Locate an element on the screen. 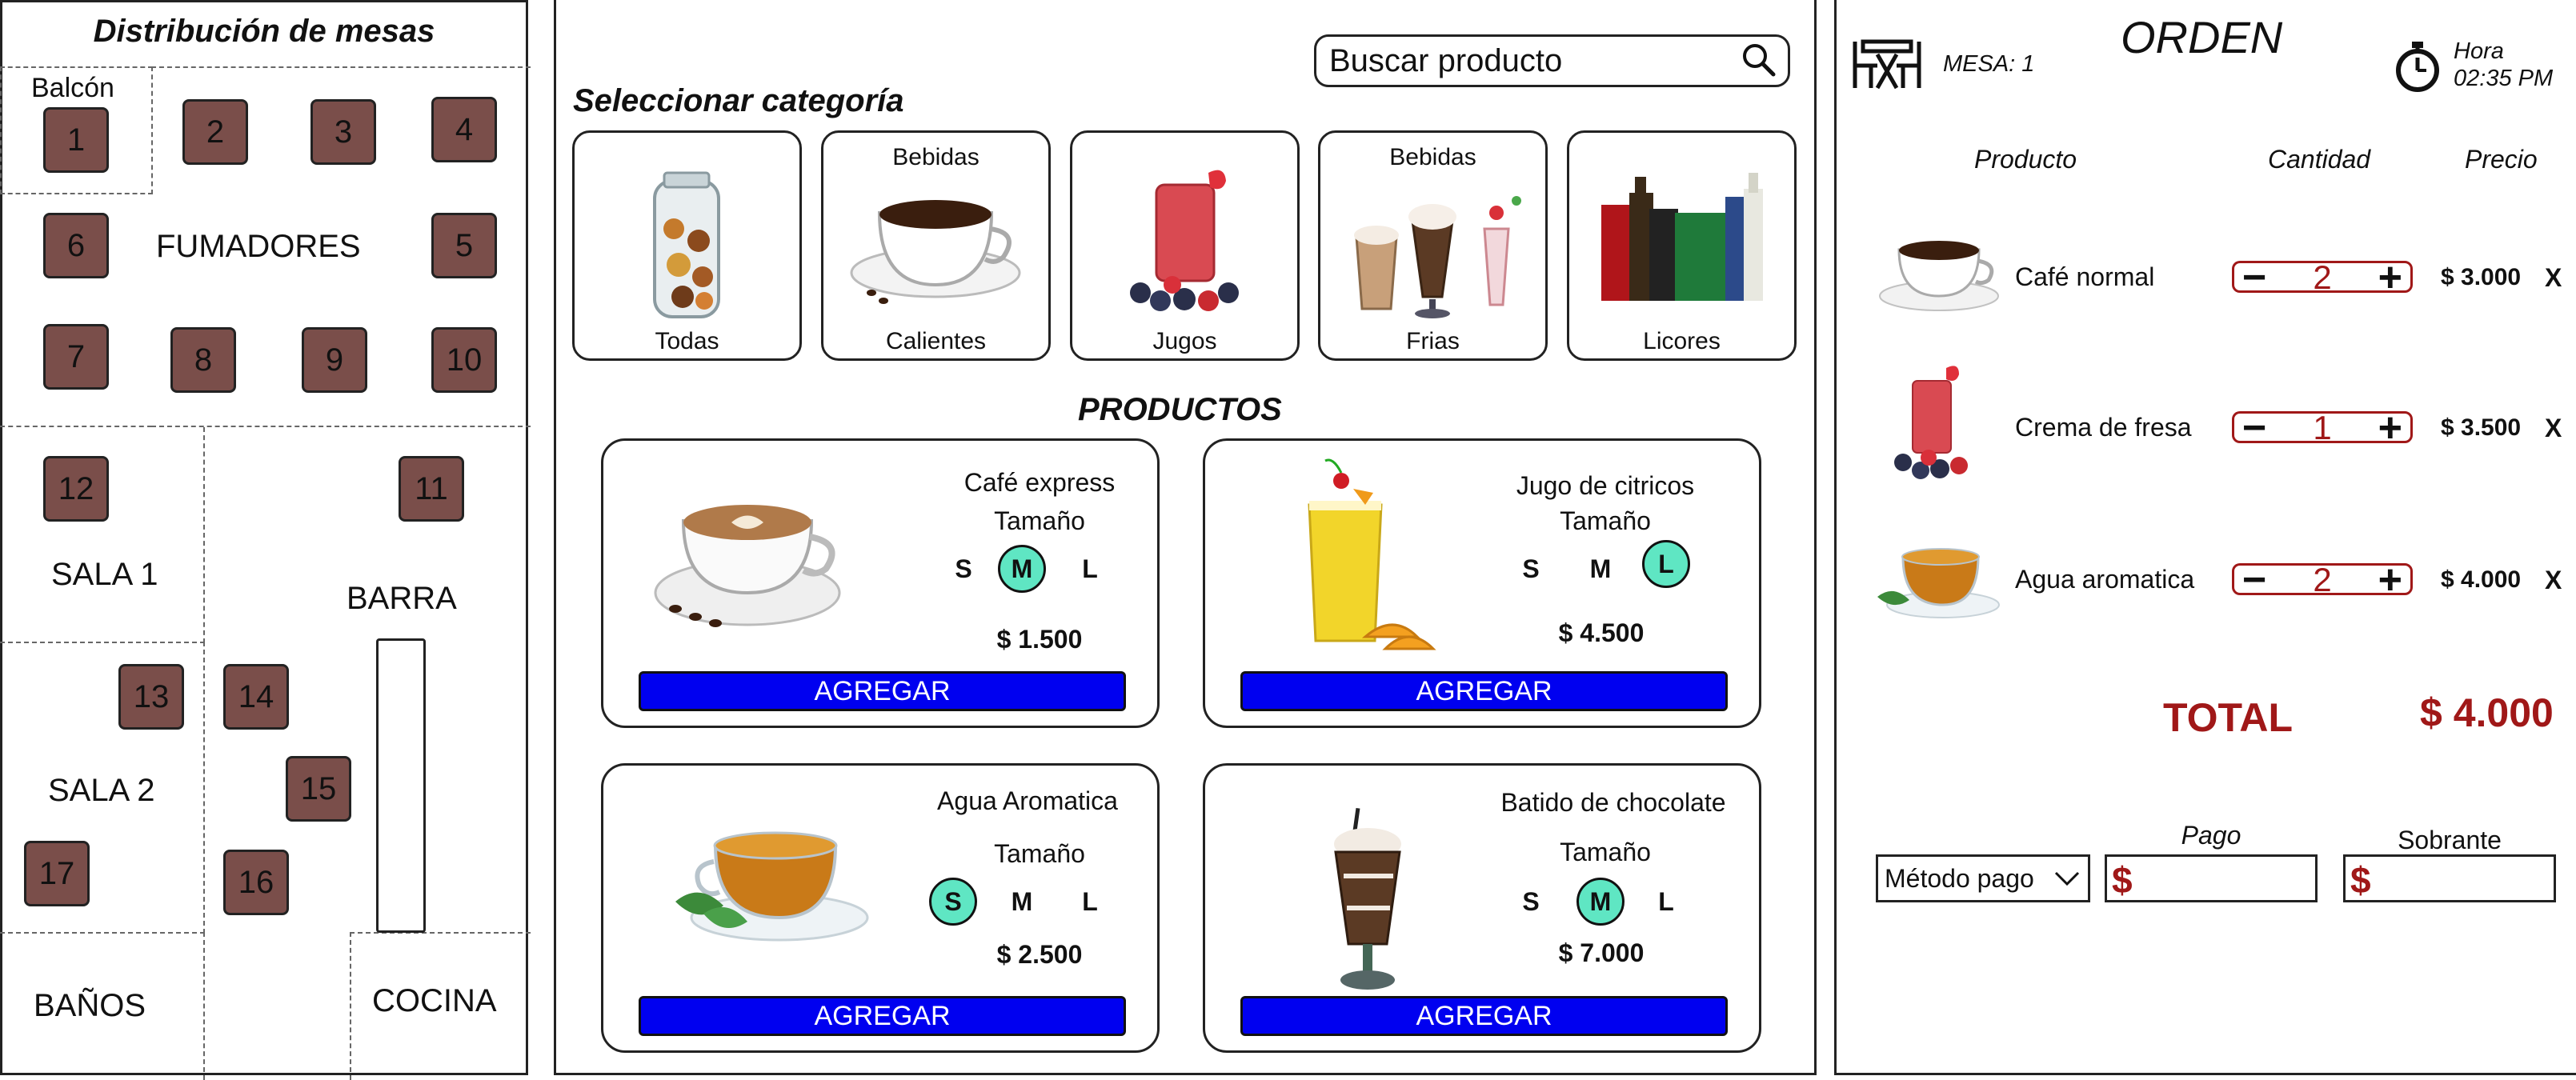  search-icon is located at coordinates (1758, 61).